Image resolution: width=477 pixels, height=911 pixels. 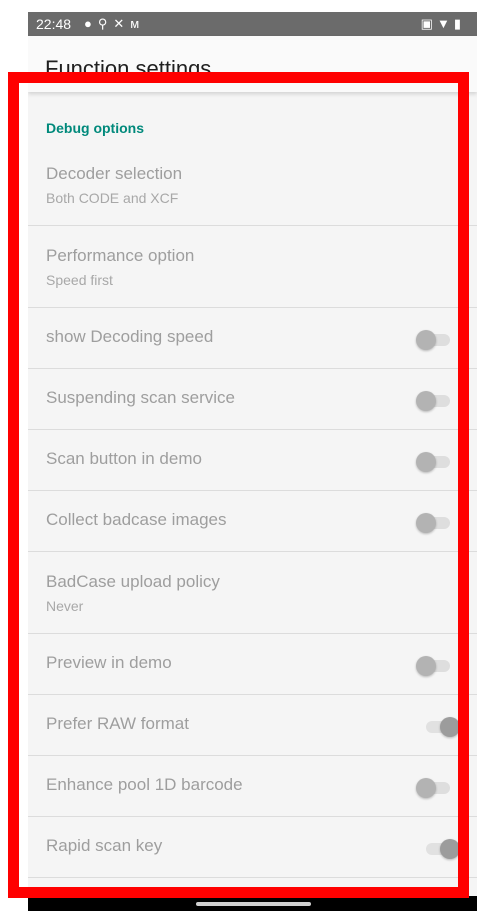 I want to click on status-notification-icons: ●⚲✕ᴍ, so click(x=114, y=24).